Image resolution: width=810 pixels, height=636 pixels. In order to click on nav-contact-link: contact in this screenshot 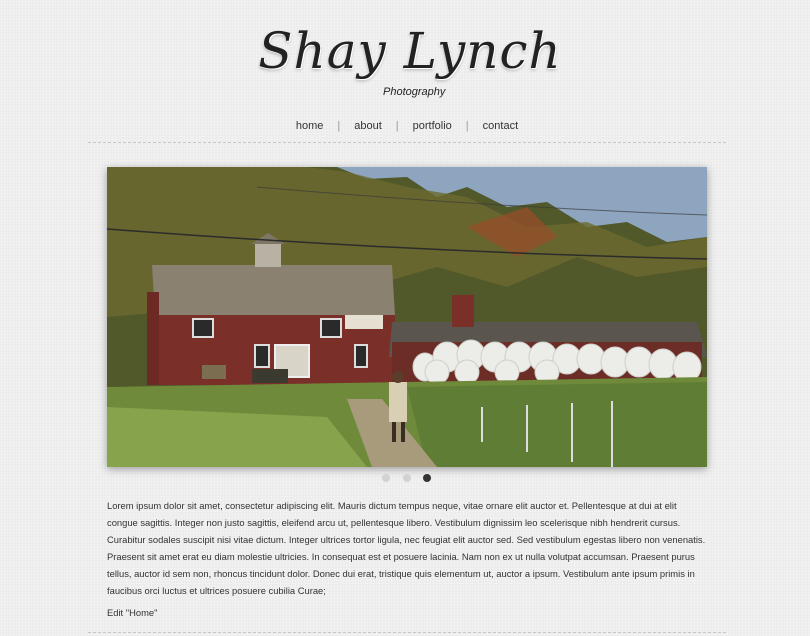, I will do `click(500, 126)`.